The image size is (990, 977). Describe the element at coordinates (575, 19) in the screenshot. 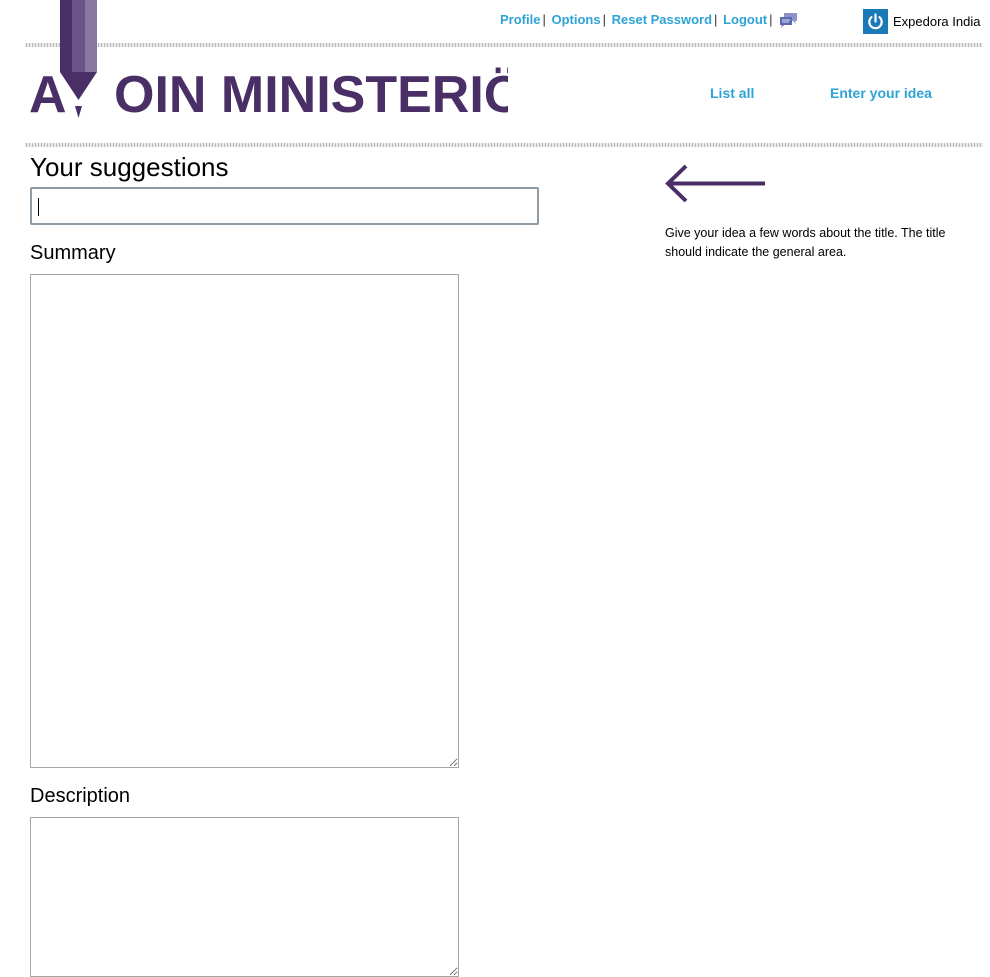

I see `options-link: Options` at that location.